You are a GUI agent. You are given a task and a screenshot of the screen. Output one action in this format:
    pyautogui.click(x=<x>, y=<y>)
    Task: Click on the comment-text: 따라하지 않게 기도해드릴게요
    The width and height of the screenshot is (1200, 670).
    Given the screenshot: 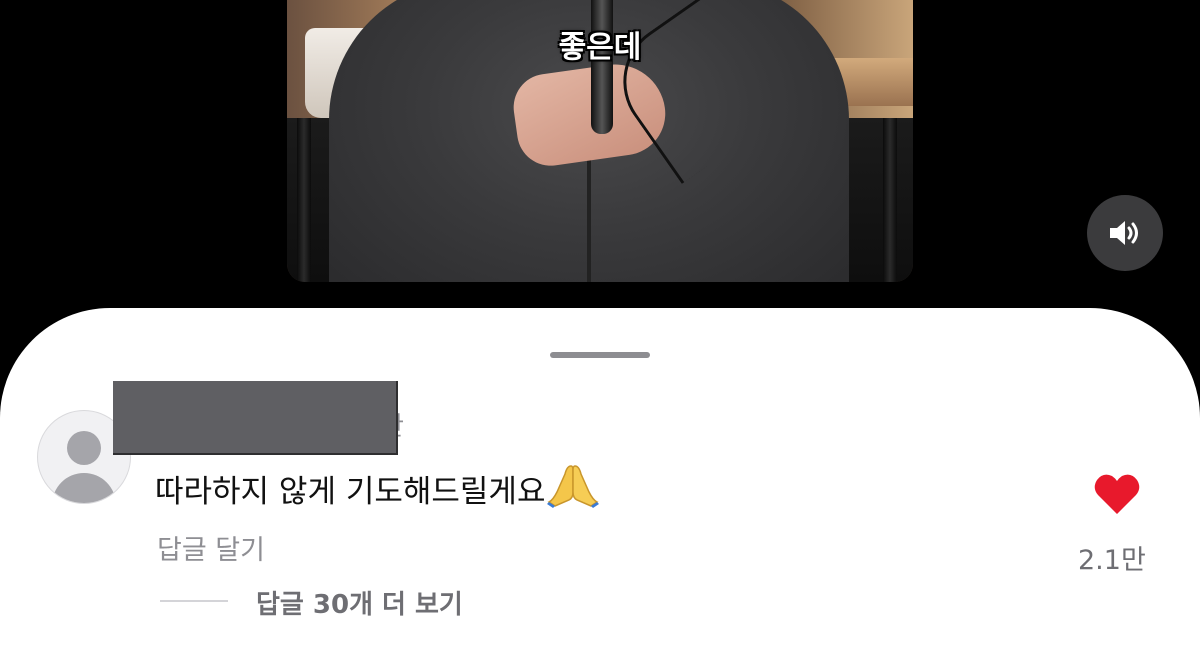 What is the action you would take?
    pyautogui.click(x=350, y=492)
    